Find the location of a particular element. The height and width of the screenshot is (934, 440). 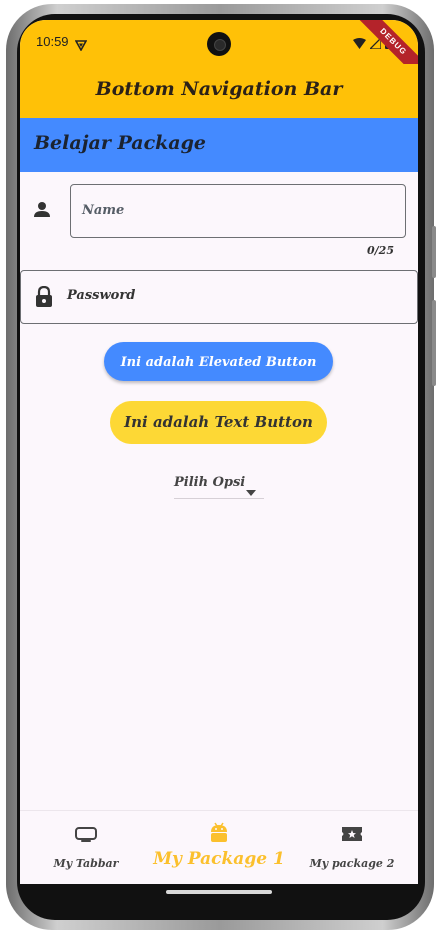

options-dropdown: Pilih Opsi is located at coordinates (219, 485).